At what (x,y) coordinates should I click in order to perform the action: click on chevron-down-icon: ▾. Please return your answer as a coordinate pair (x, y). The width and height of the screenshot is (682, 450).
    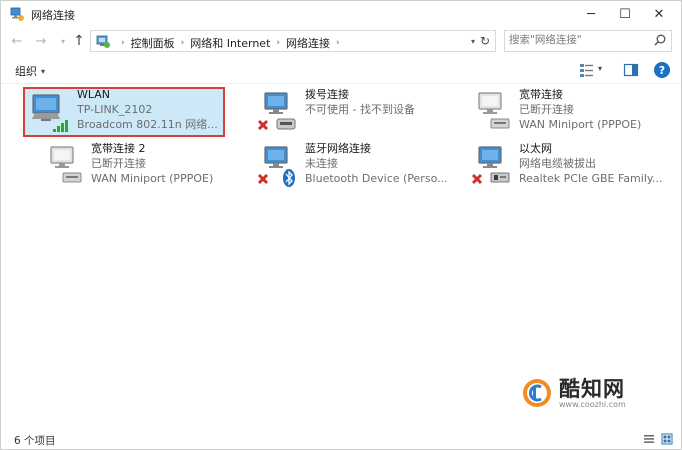
    Looking at the image, I should click on (43, 71).